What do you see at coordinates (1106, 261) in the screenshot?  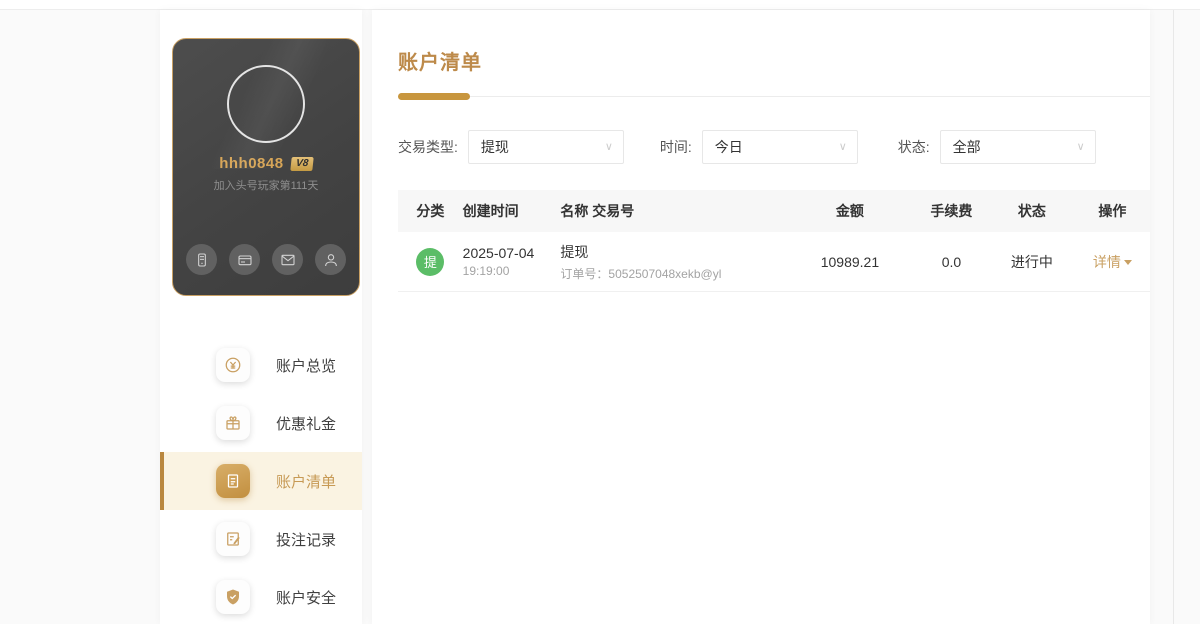 I see `details-label: 详情` at bounding box center [1106, 261].